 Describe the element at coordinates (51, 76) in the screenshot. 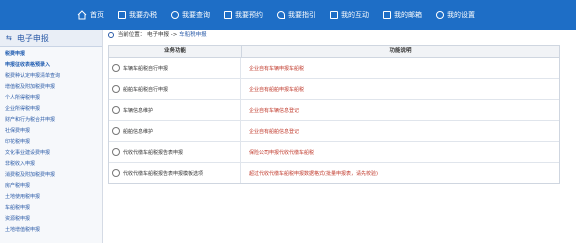

I see `sidebar-item: 税费种认定申报清单查询` at that location.